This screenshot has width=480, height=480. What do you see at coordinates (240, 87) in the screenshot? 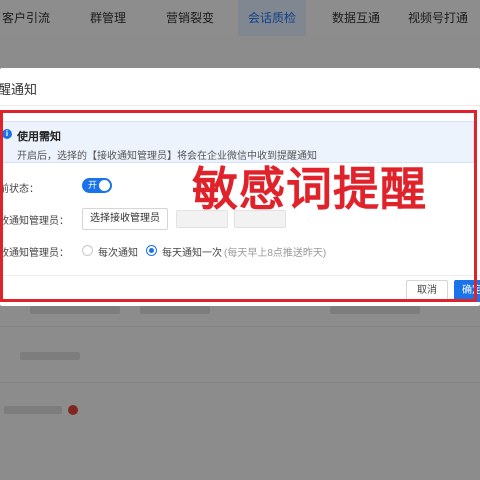
I see `dialog-header: 醒通知` at bounding box center [240, 87].